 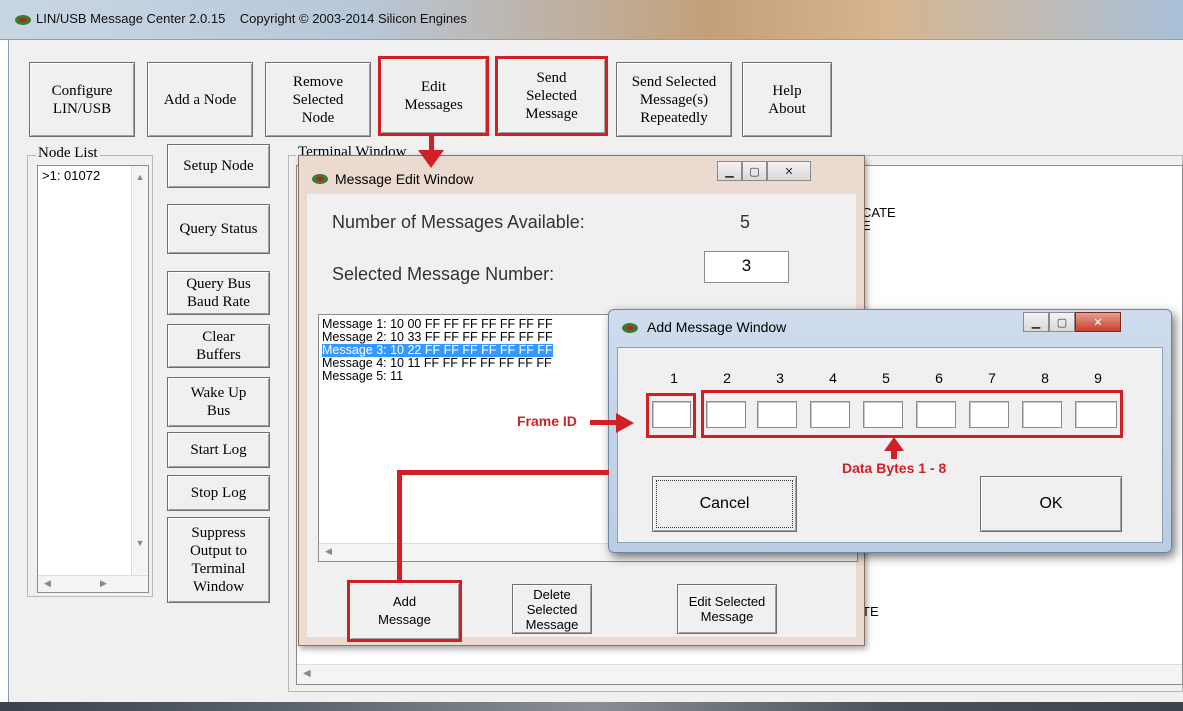 I want to click on selected-message-label: Selected Message Number:, so click(x=443, y=274).